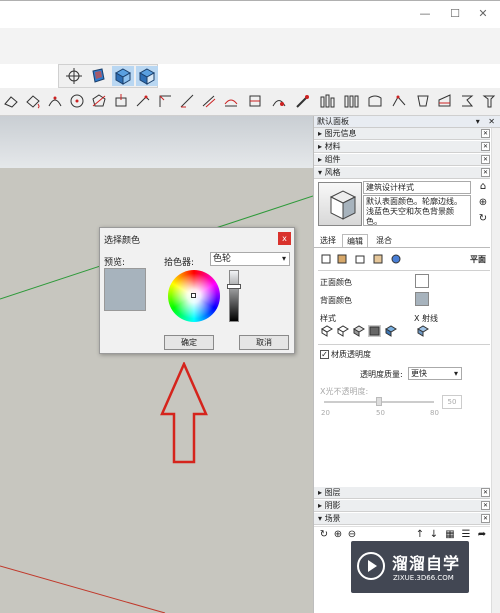 This screenshot has width=500, height=613. I want to click on add-scene-icon: ⊕, so click(338, 535).